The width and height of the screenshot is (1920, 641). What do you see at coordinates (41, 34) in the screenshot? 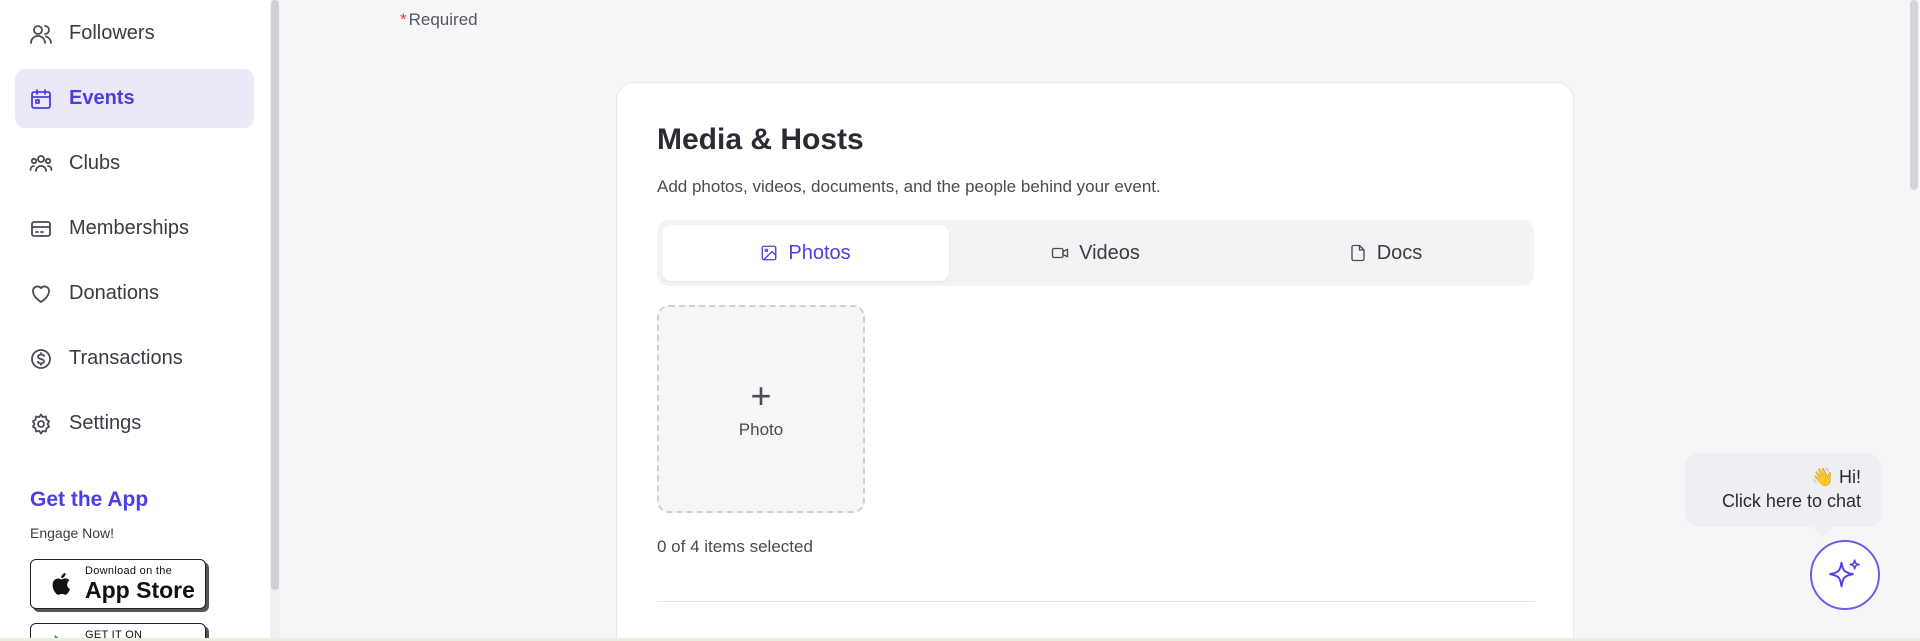
I see `users-icon` at bounding box center [41, 34].